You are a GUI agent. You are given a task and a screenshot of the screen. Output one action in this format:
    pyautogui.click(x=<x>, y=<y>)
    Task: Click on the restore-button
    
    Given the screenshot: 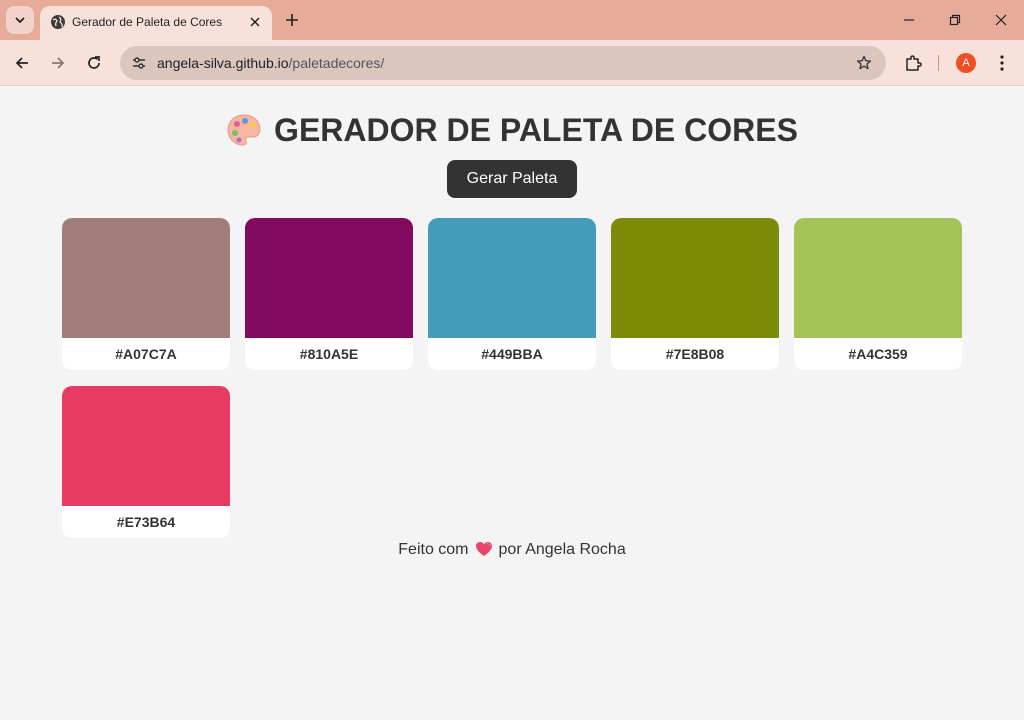 What is the action you would take?
    pyautogui.click(x=955, y=20)
    